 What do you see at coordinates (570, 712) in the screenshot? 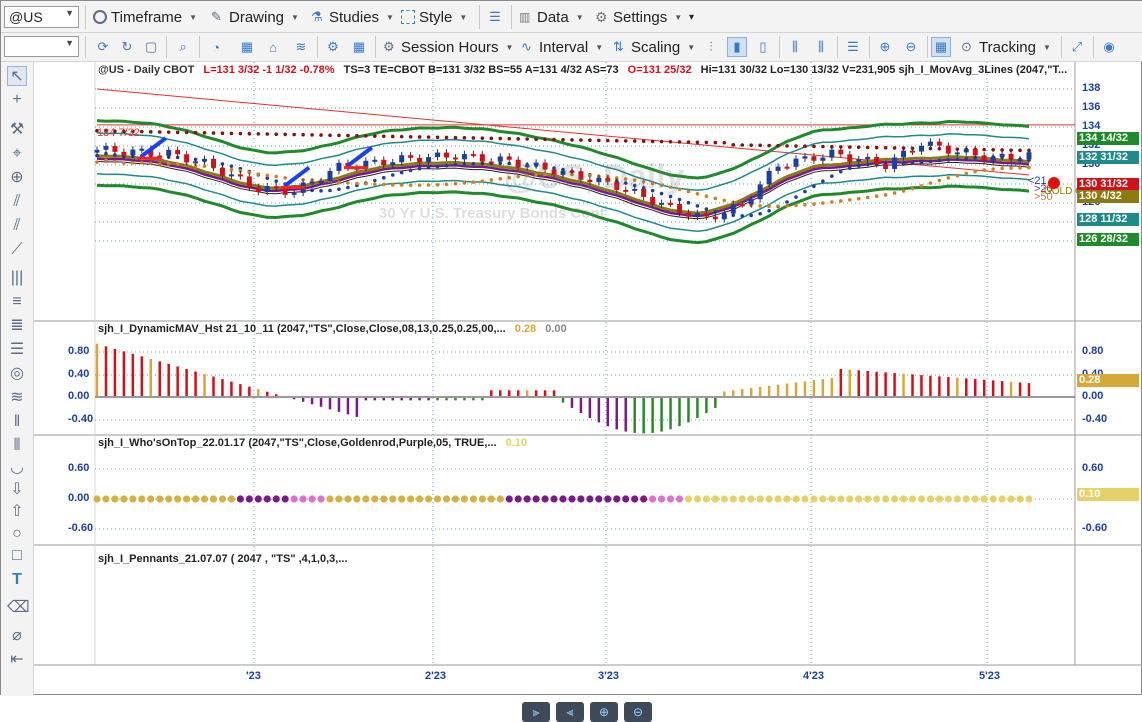
I see `scroll-right-button: ⫷` at bounding box center [570, 712].